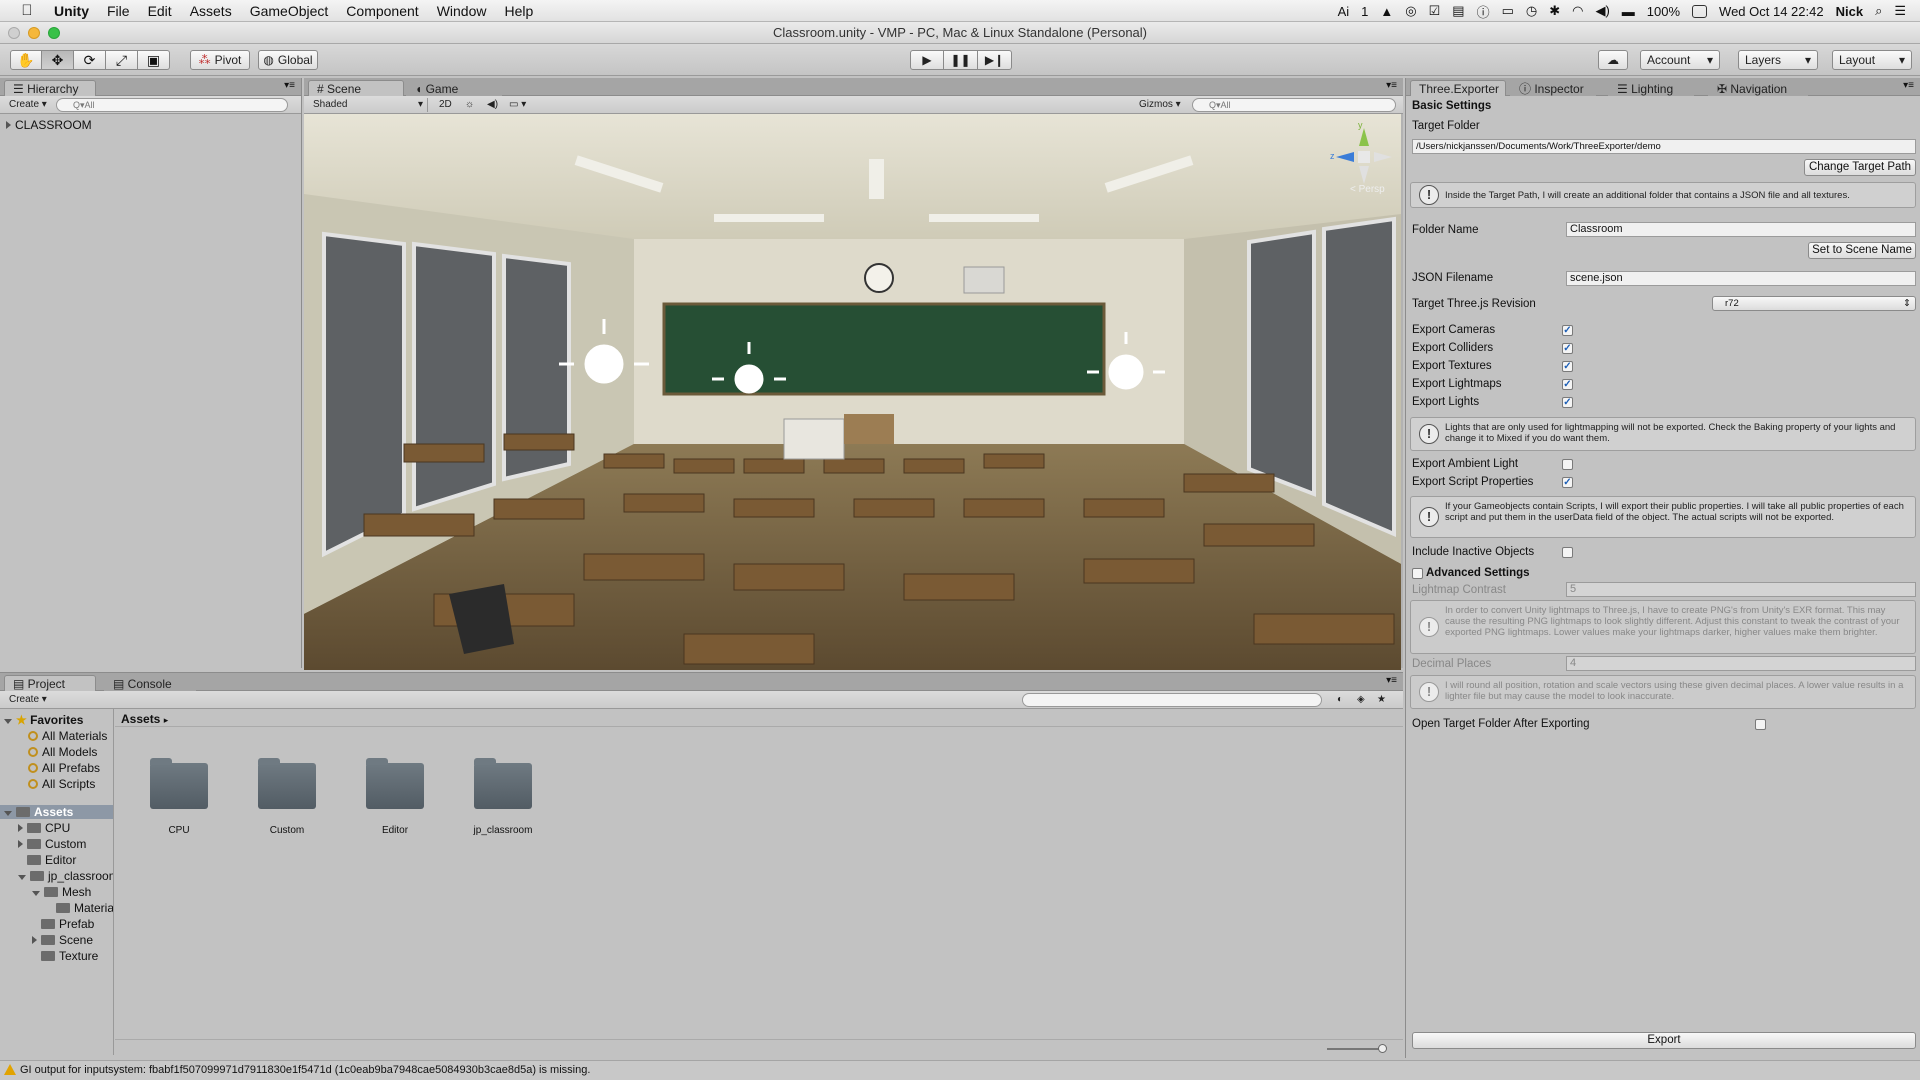 This screenshot has height=1080, width=1920. Describe the element at coordinates (1741, 278) in the screenshot. I see `json-filename-input: scene.json` at that location.